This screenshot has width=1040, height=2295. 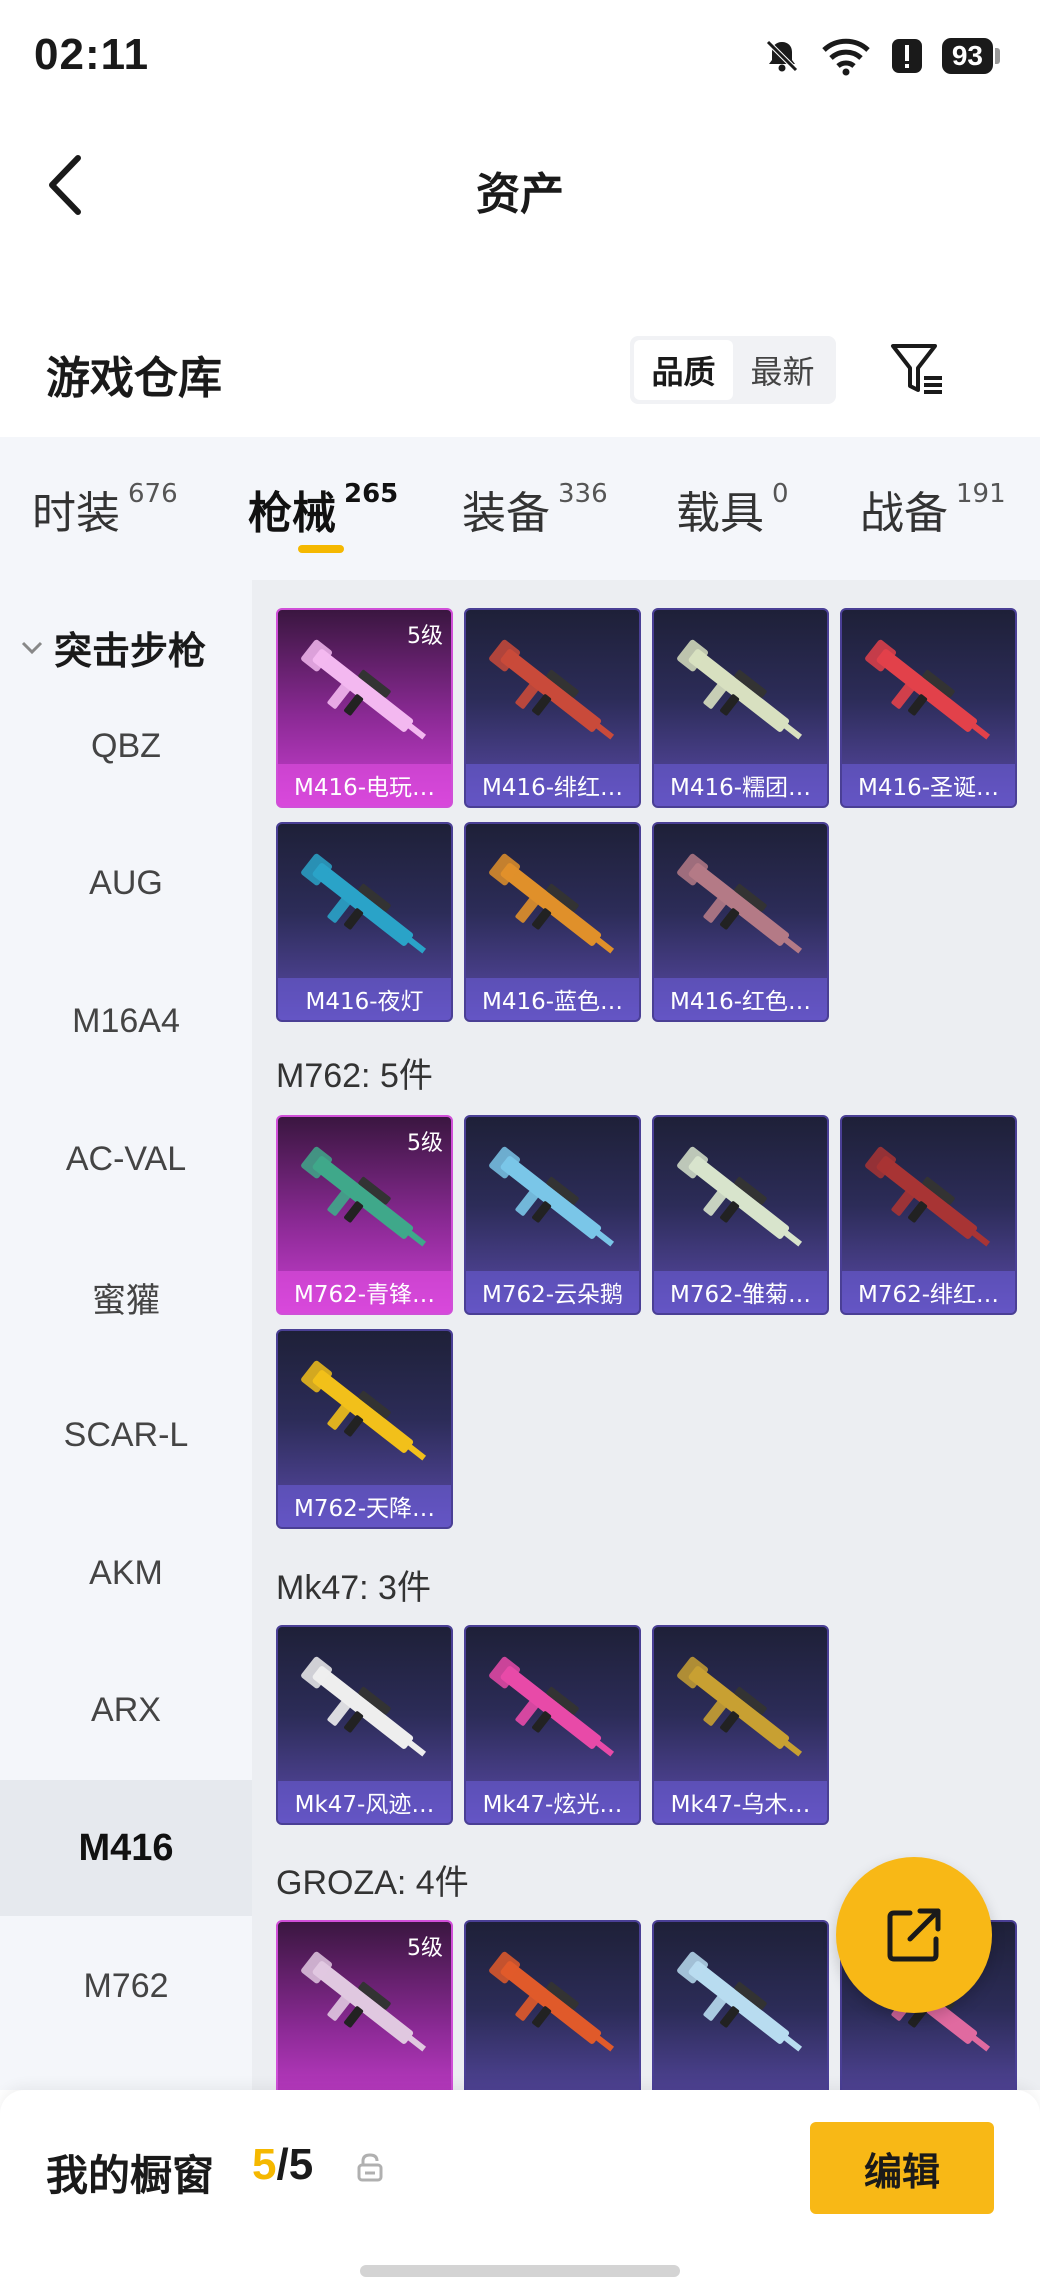 What do you see at coordinates (130, 2175) in the screenshot?
I see `showcase-label: 我的橱窗` at bounding box center [130, 2175].